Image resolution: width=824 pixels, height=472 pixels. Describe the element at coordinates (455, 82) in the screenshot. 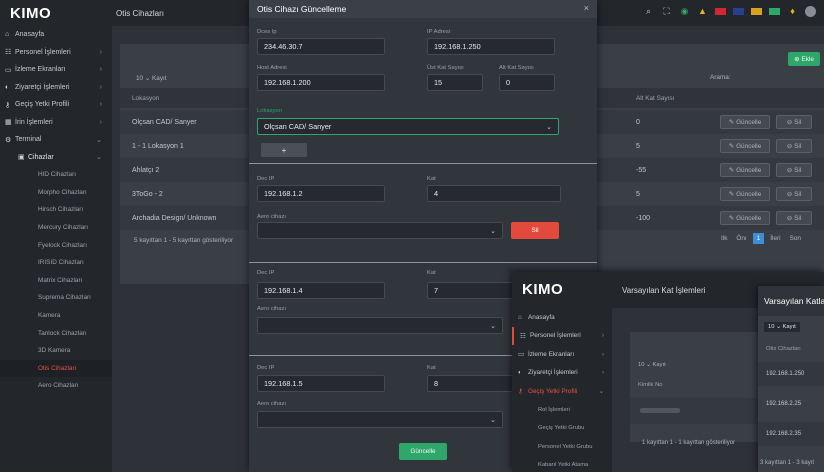

I see `top-floor-input: 15` at that location.